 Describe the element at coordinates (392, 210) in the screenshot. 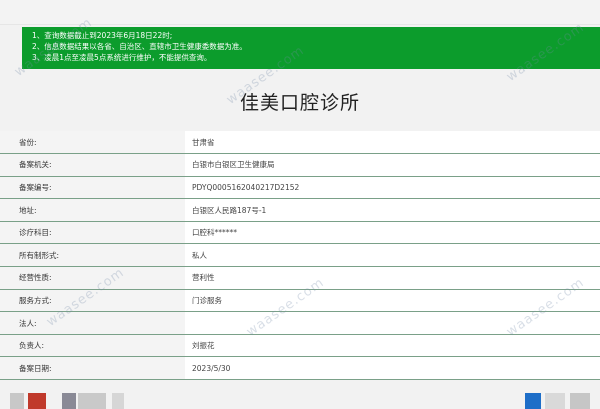

I see `row-value-address: 白银区人民路187号-1` at that location.